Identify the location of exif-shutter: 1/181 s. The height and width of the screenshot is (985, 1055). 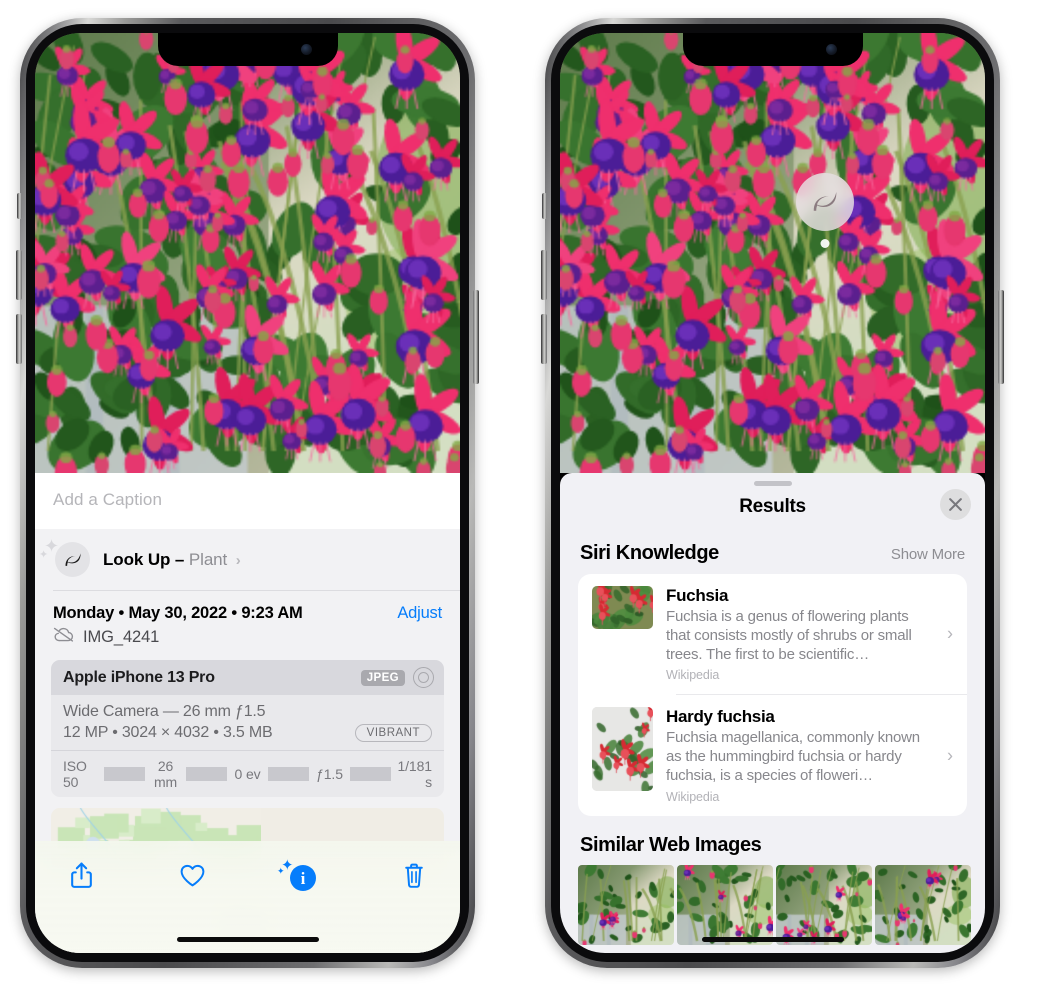
(414, 774).